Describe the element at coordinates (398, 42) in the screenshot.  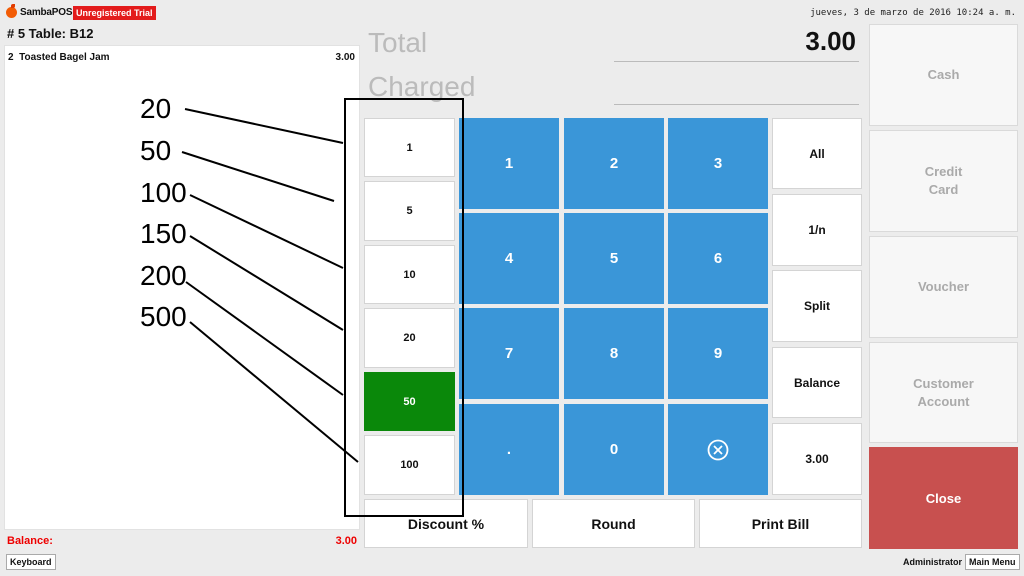
I see `total-label: Total` at that location.